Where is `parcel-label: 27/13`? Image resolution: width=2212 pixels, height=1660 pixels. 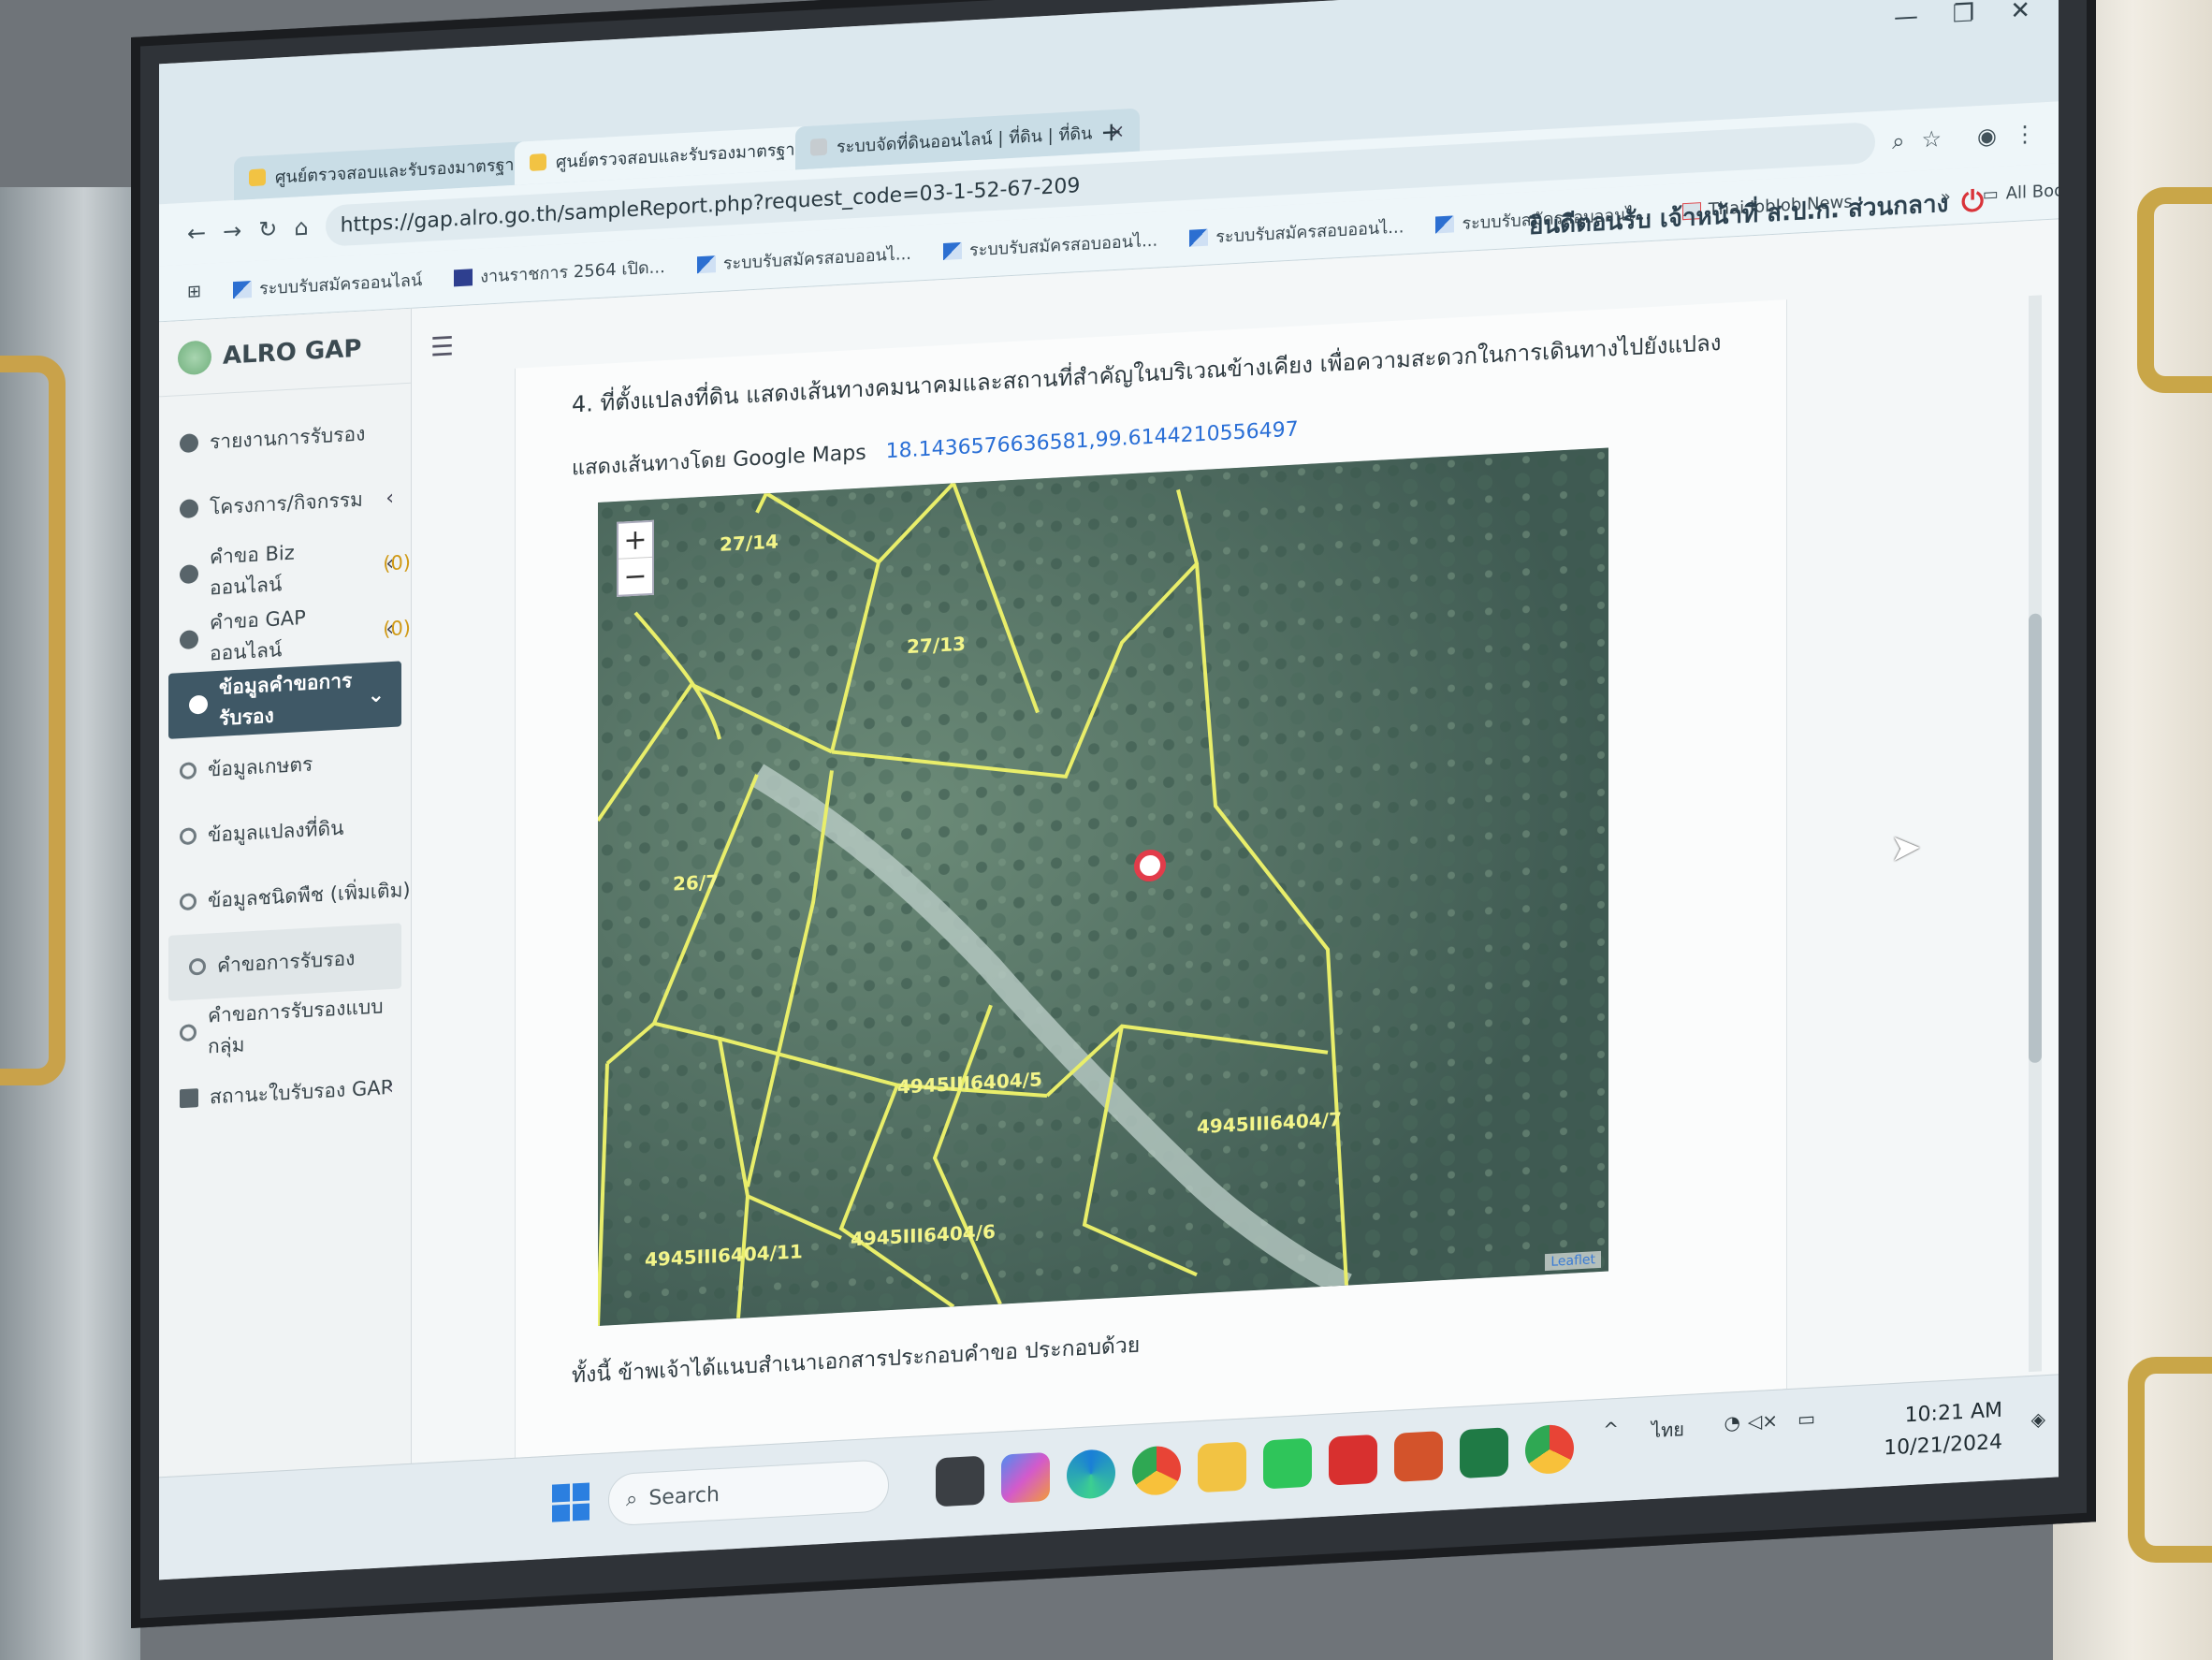
parcel-label: 27/13 is located at coordinates (936, 645).